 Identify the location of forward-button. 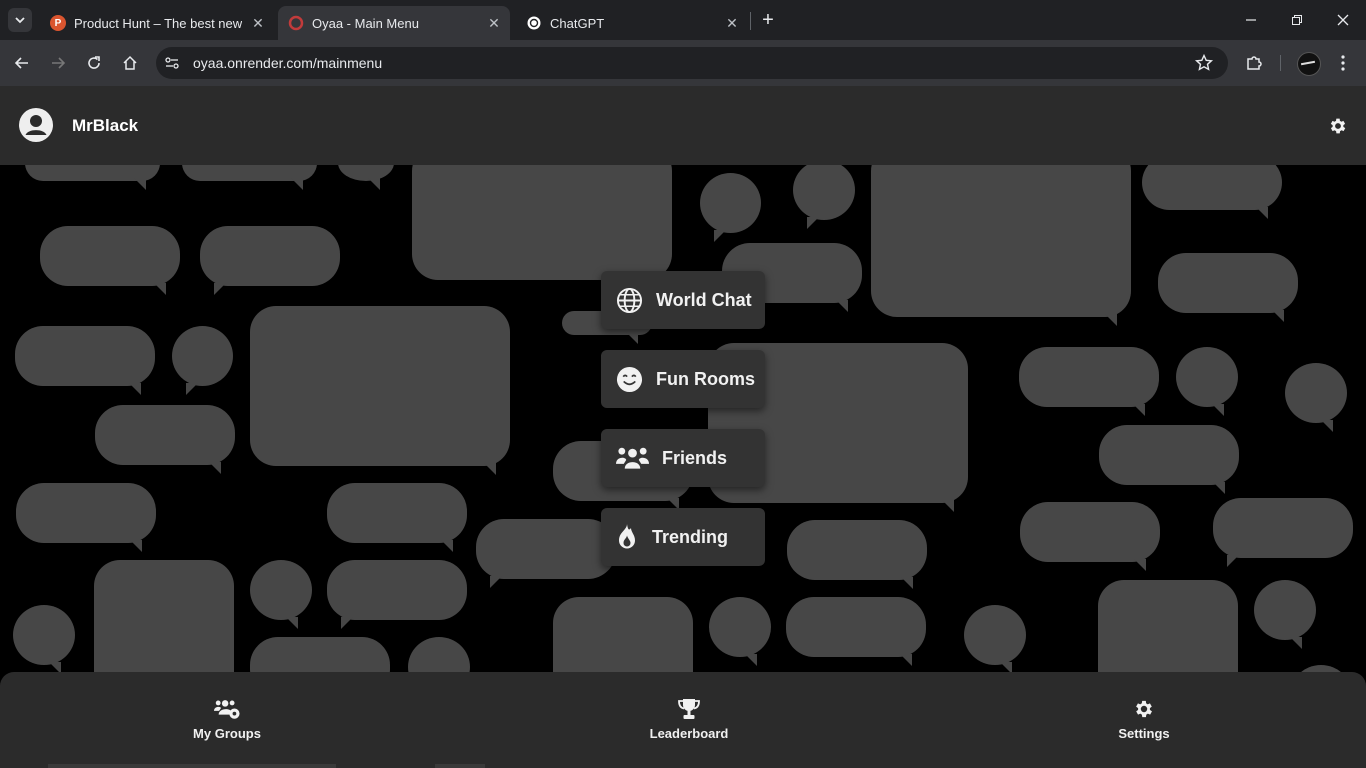
(58, 63).